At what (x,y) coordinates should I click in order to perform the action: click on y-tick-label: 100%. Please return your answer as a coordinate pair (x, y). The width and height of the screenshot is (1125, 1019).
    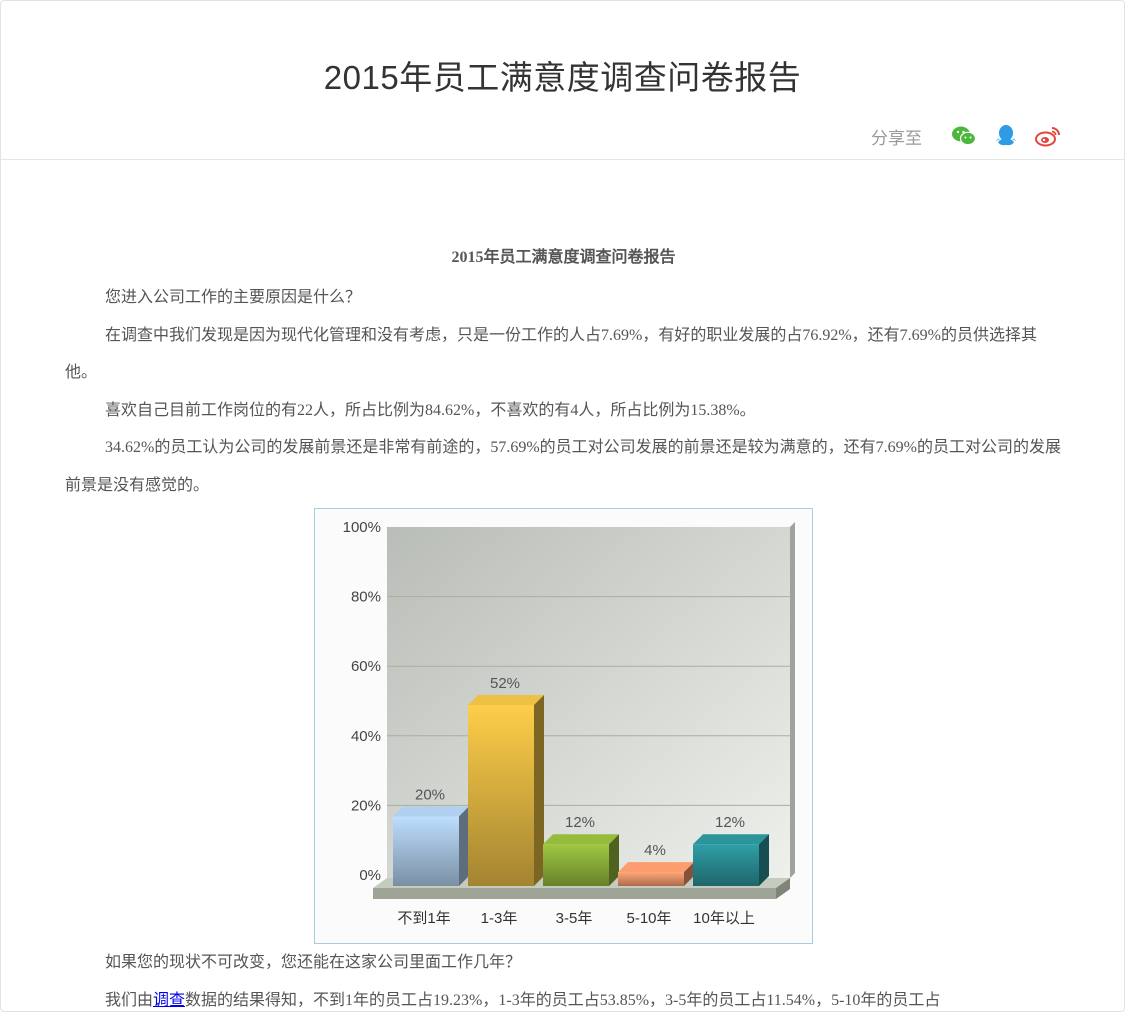
    Looking at the image, I should click on (362, 527).